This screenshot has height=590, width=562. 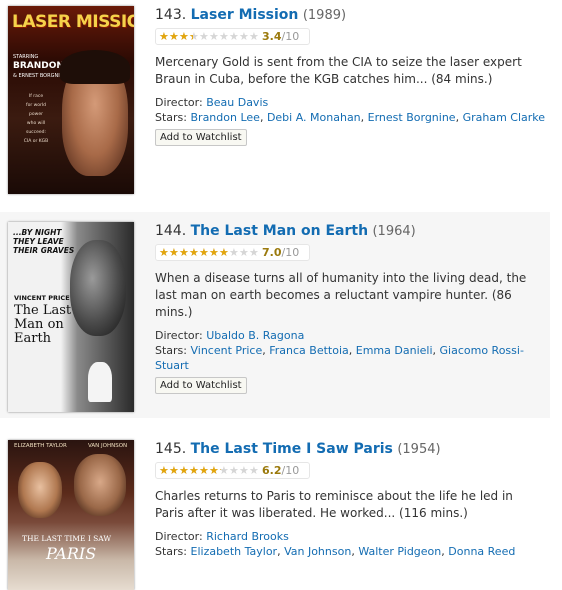 I want to click on director-line: Director: Richard Brooks, so click(x=352, y=536).